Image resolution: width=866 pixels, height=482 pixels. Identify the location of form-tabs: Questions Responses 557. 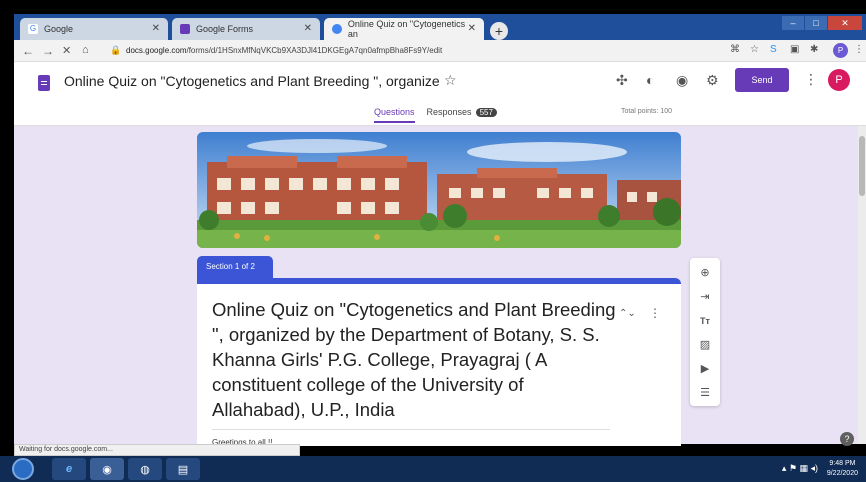
(441, 115).